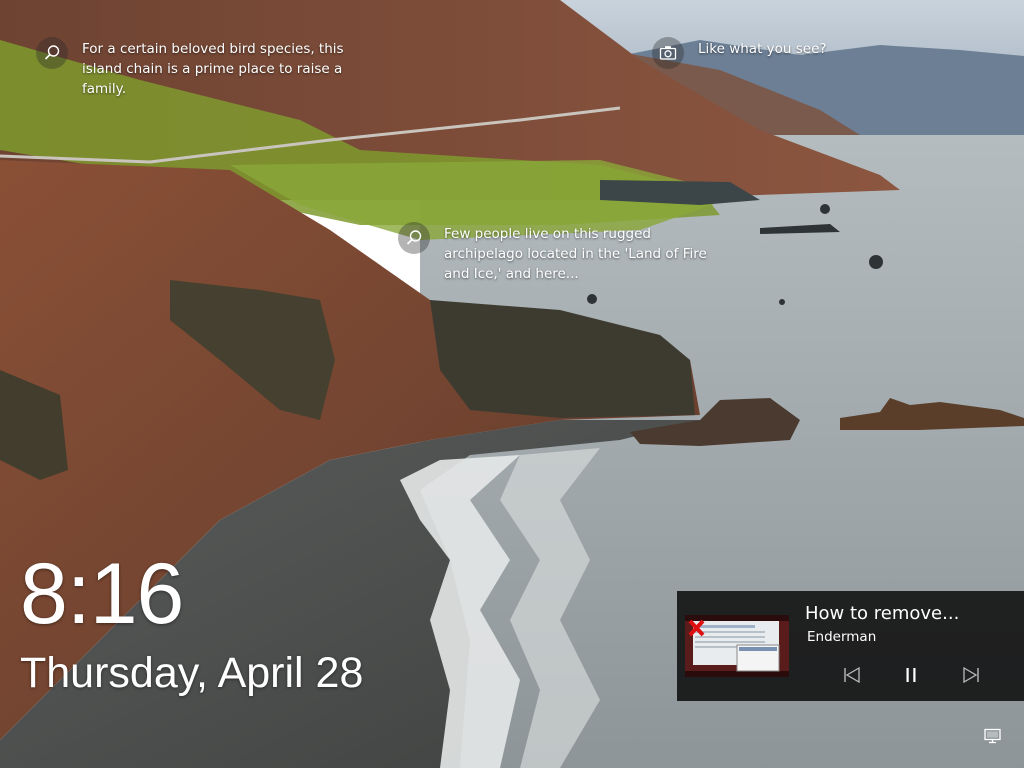 This screenshot has height=768, width=1024. I want to click on pause-button, so click(911, 675).